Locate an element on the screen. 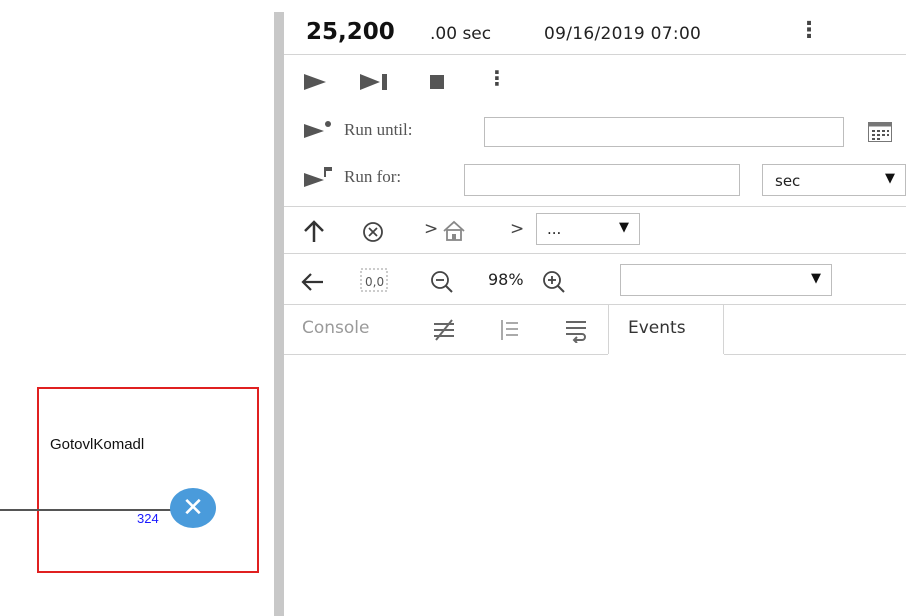 The image size is (906, 616). calendar-icon is located at coordinates (880, 132).